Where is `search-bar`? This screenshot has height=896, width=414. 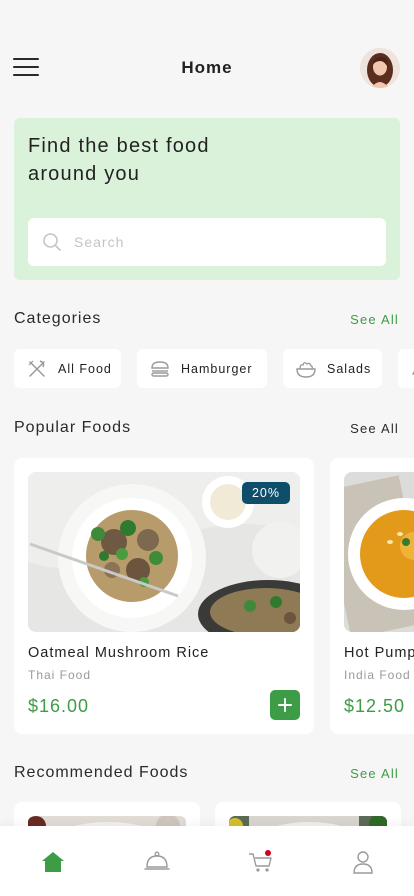
search-bar is located at coordinates (207, 242).